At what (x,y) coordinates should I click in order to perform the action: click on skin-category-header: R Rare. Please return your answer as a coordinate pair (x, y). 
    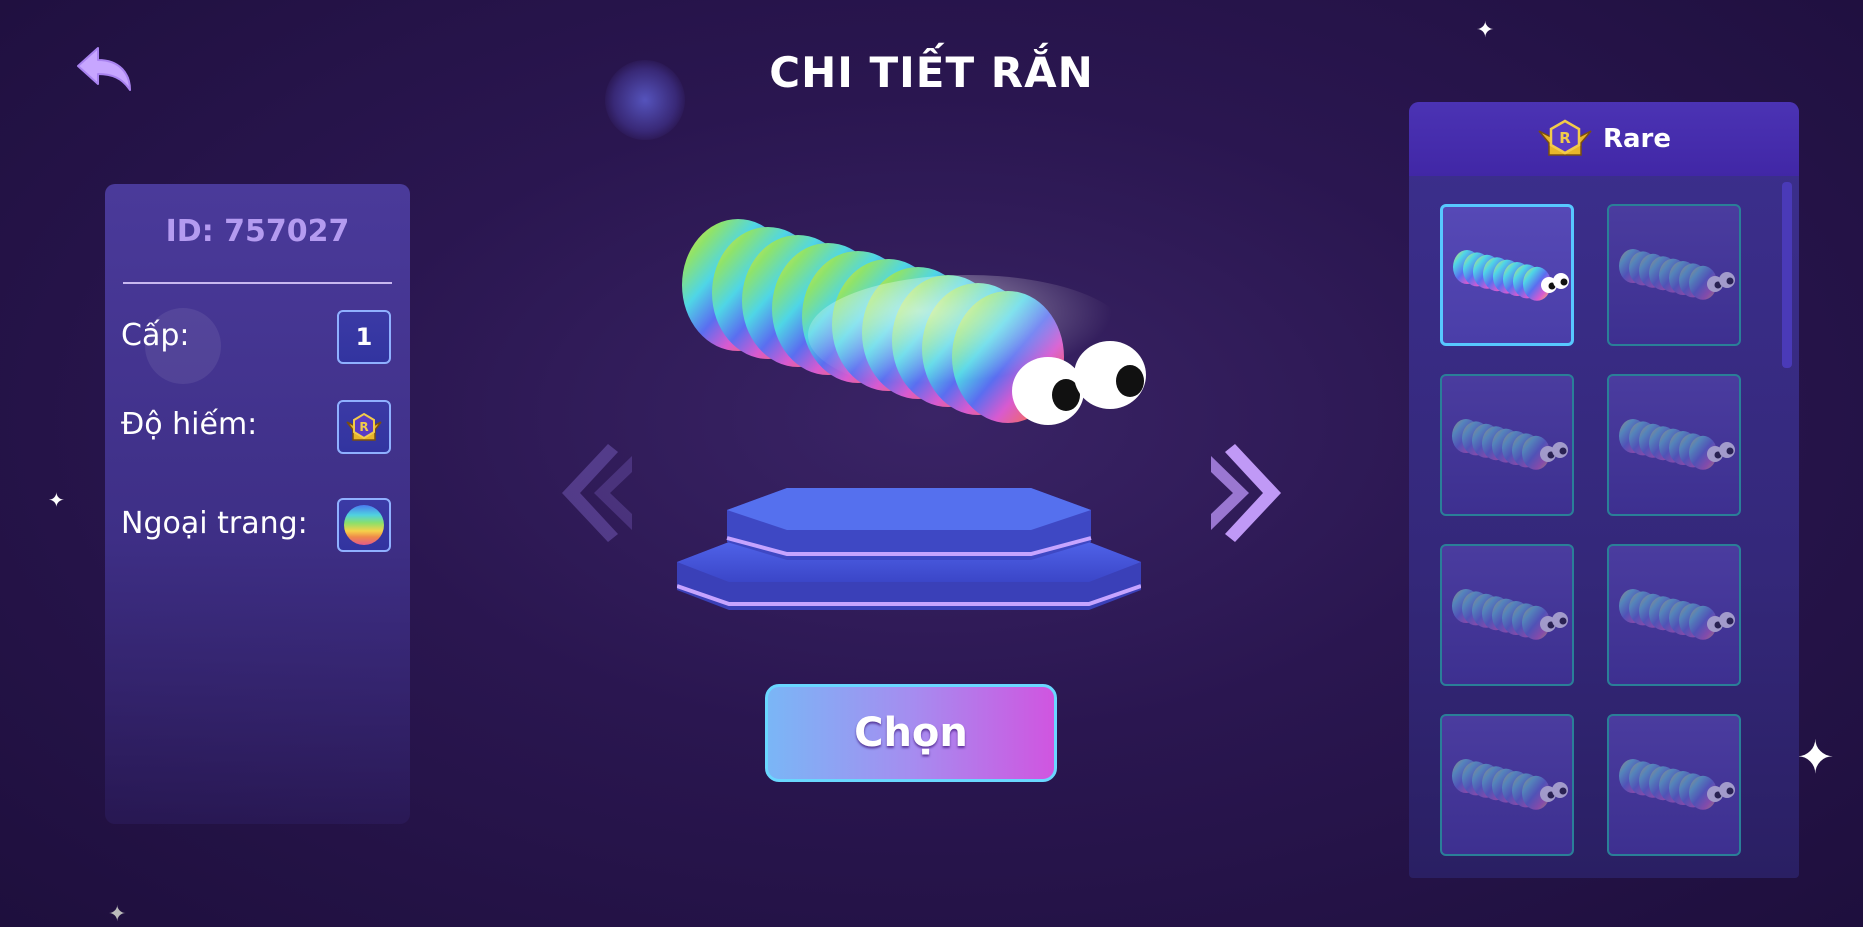
    Looking at the image, I should click on (1604, 139).